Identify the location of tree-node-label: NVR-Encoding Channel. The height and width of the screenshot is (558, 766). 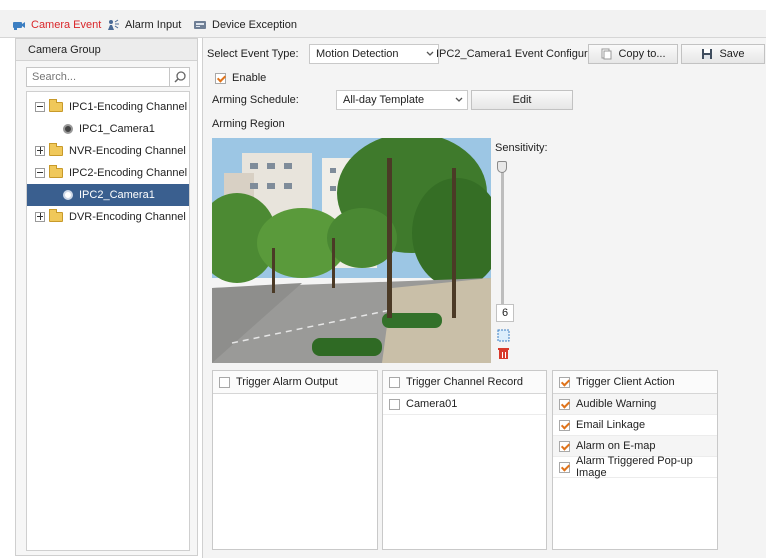
(127, 151).